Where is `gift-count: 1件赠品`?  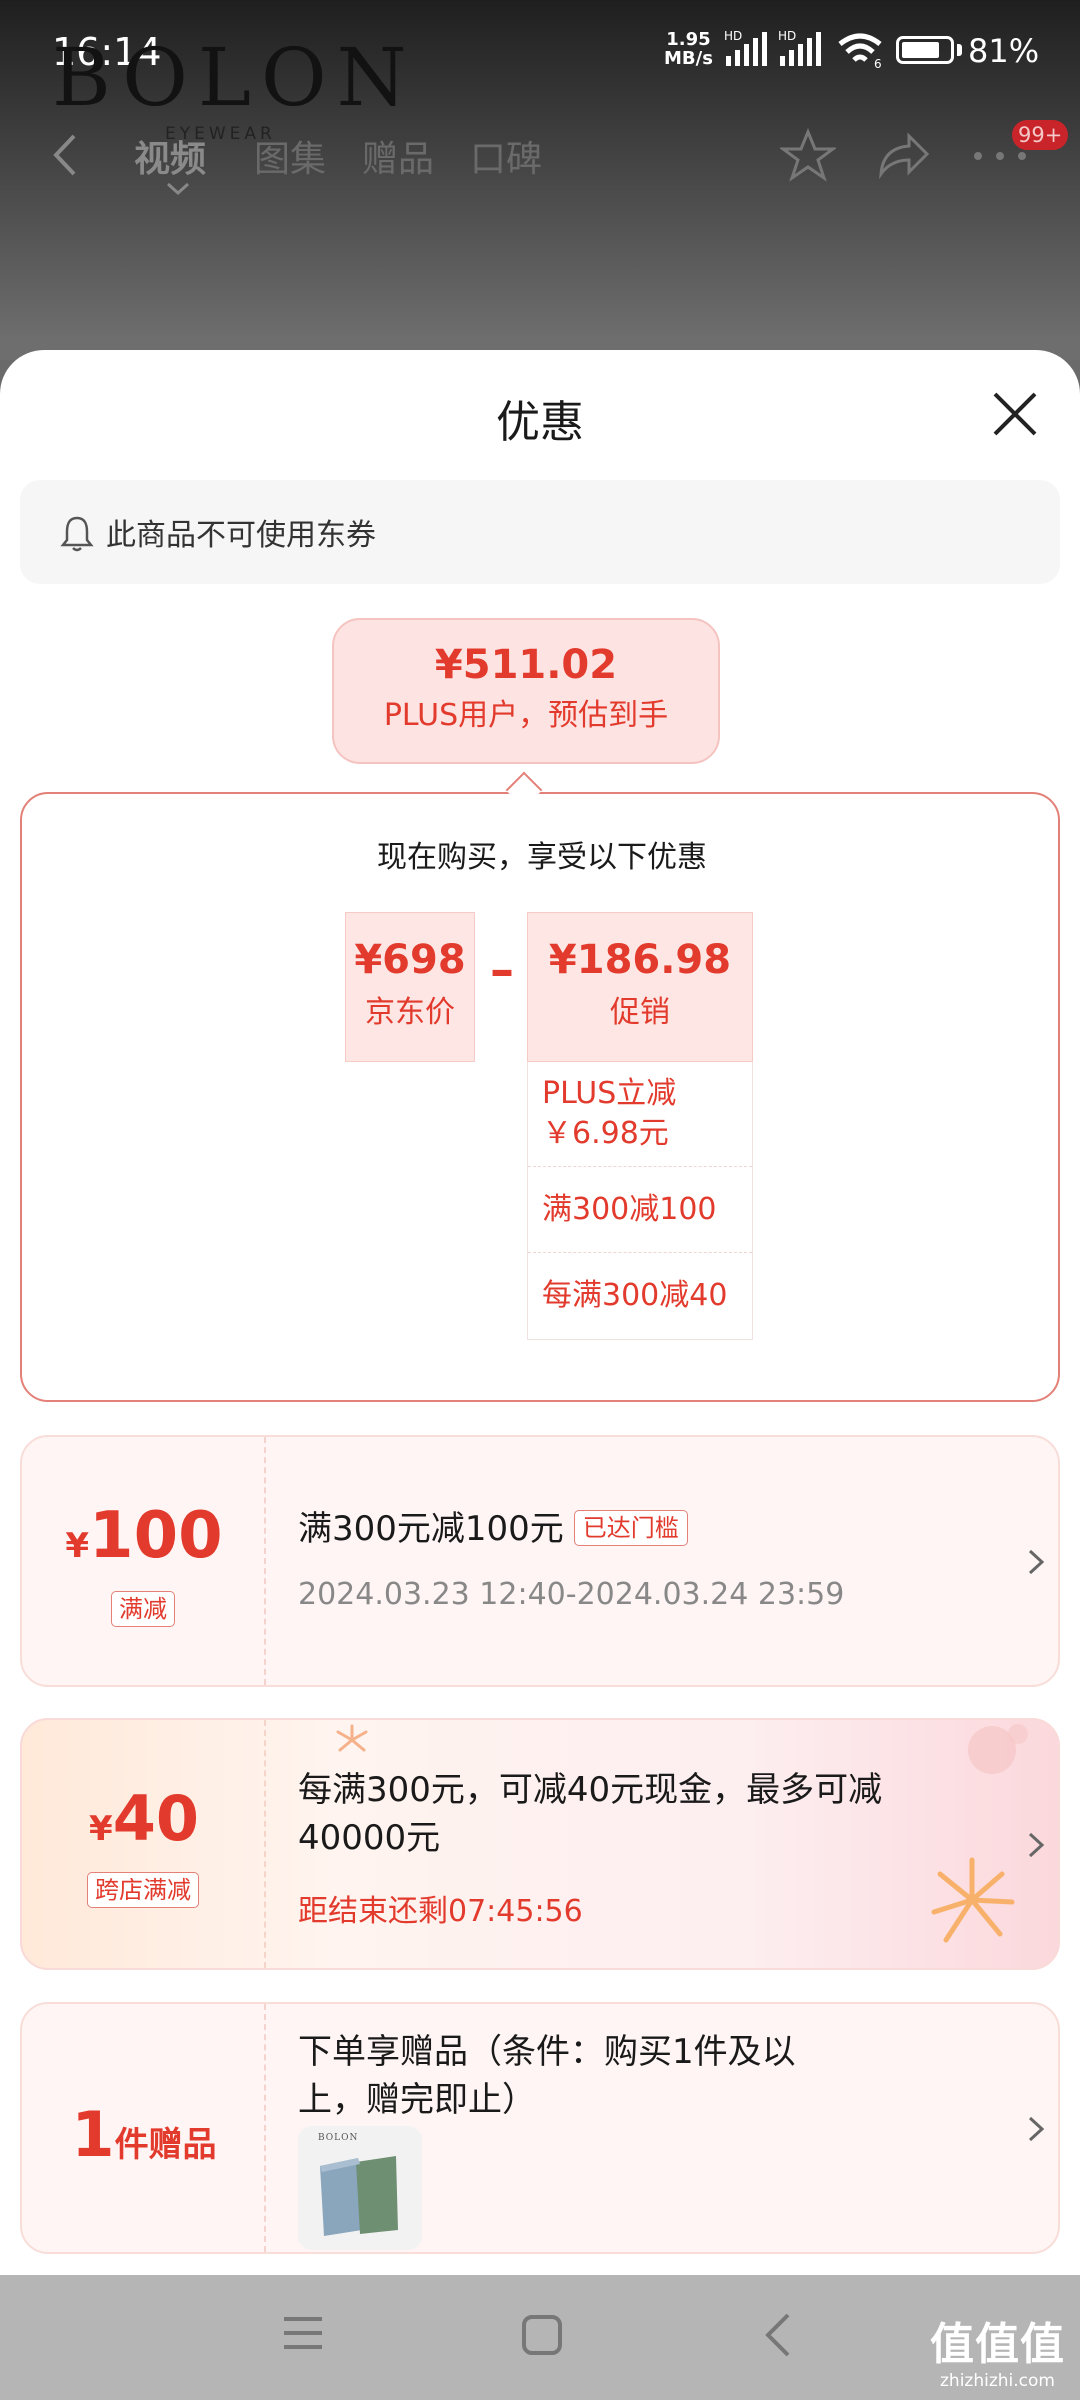
gift-count: 1件赠品 is located at coordinates (144, 2134).